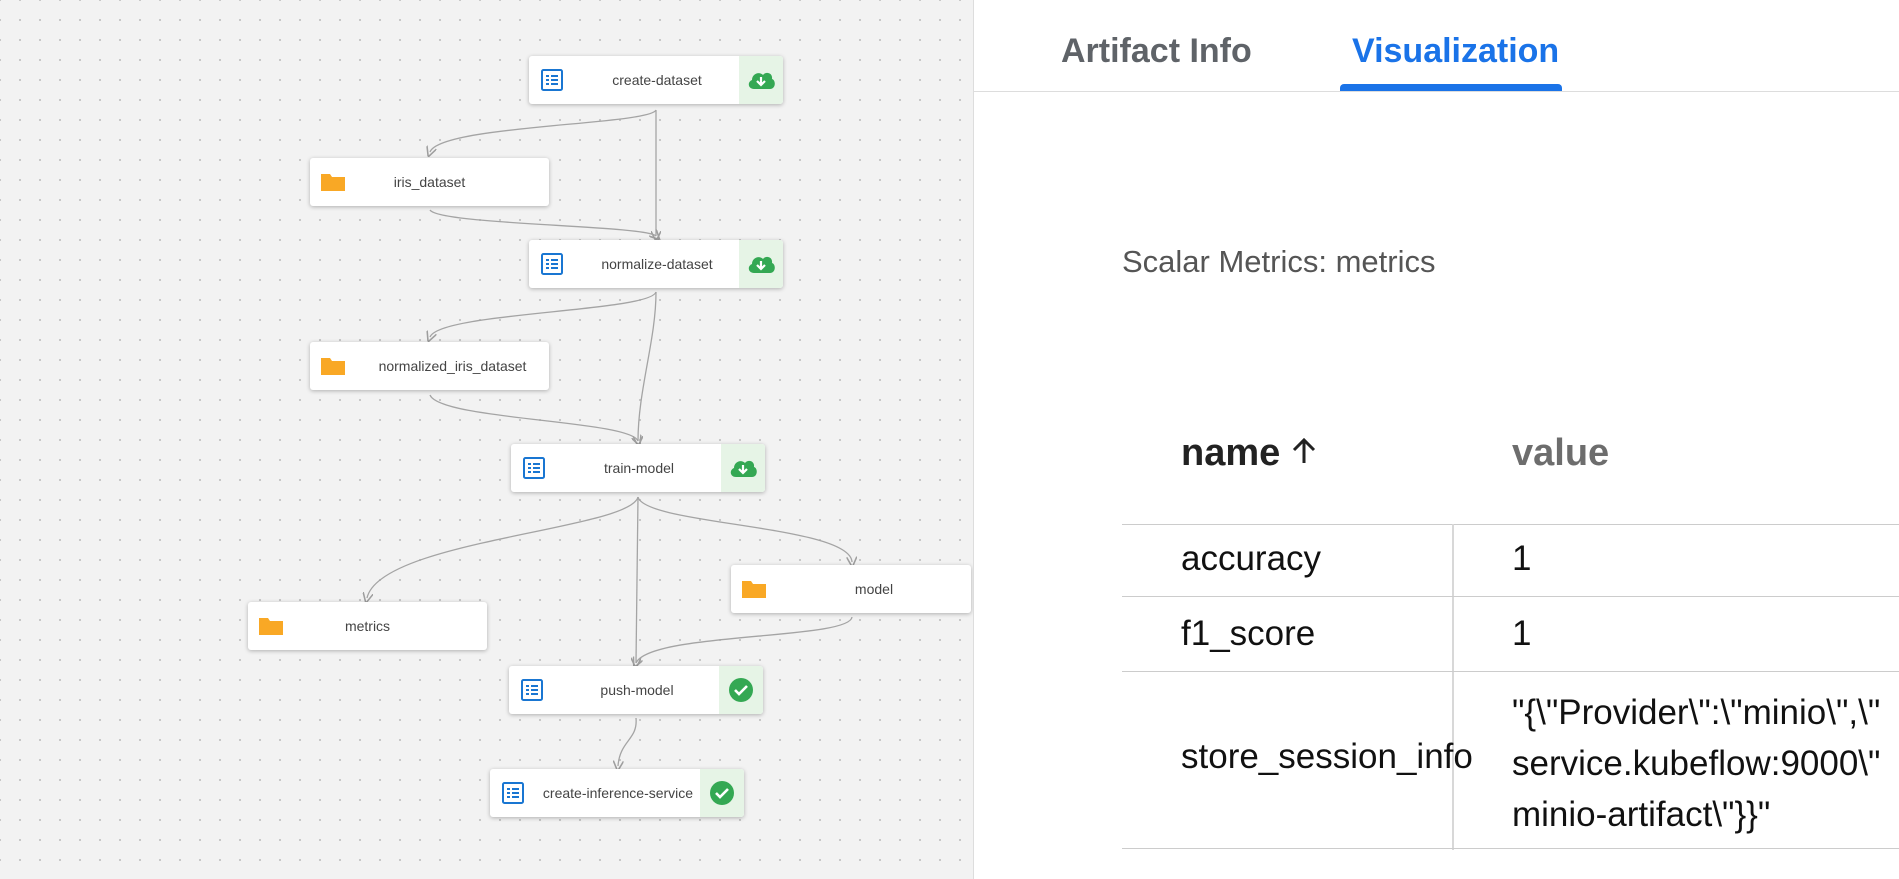 The image size is (1899, 879). What do you see at coordinates (1455, 51) in the screenshot?
I see `tab-visualization: Visualization` at bounding box center [1455, 51].